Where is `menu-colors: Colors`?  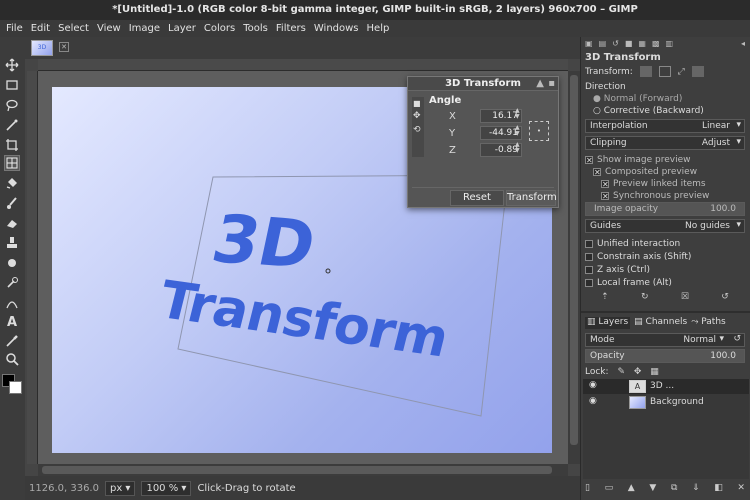
menu-colors: Colors is located at coordinates (219, 28).